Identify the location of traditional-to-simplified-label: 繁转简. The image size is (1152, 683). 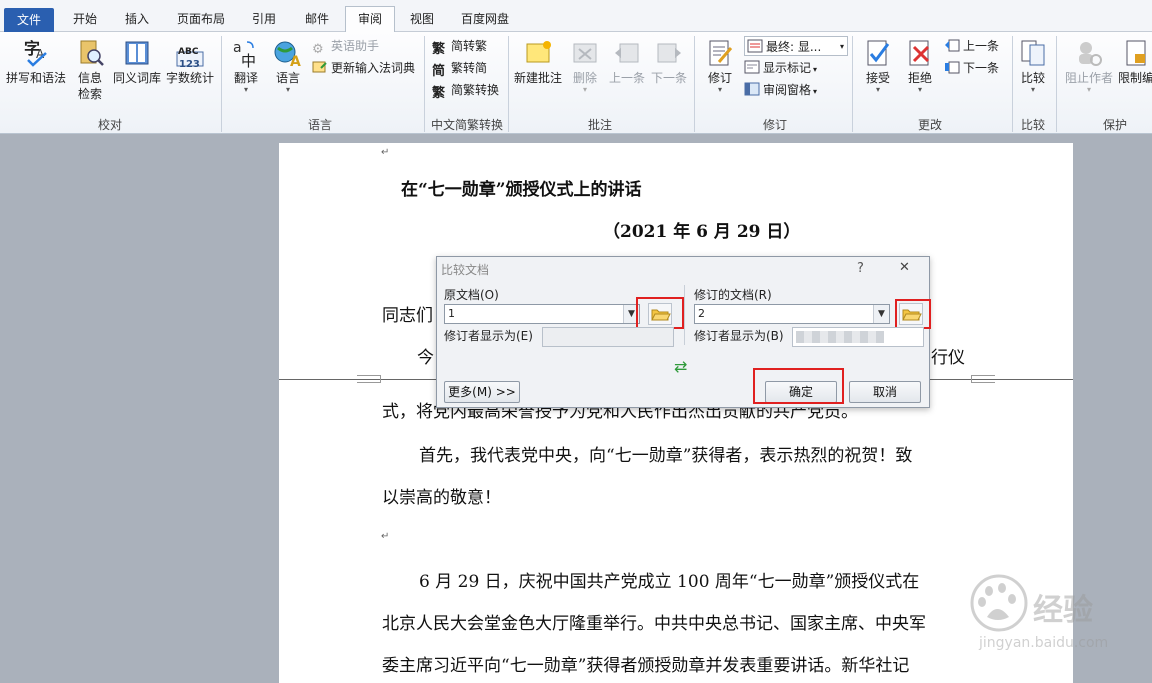
(469, 68).